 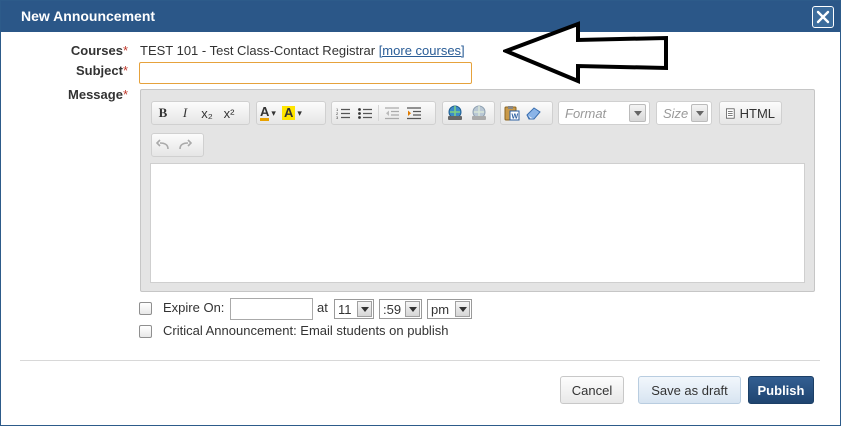 I want to click on outdent-button, so click(x=392, y=113).